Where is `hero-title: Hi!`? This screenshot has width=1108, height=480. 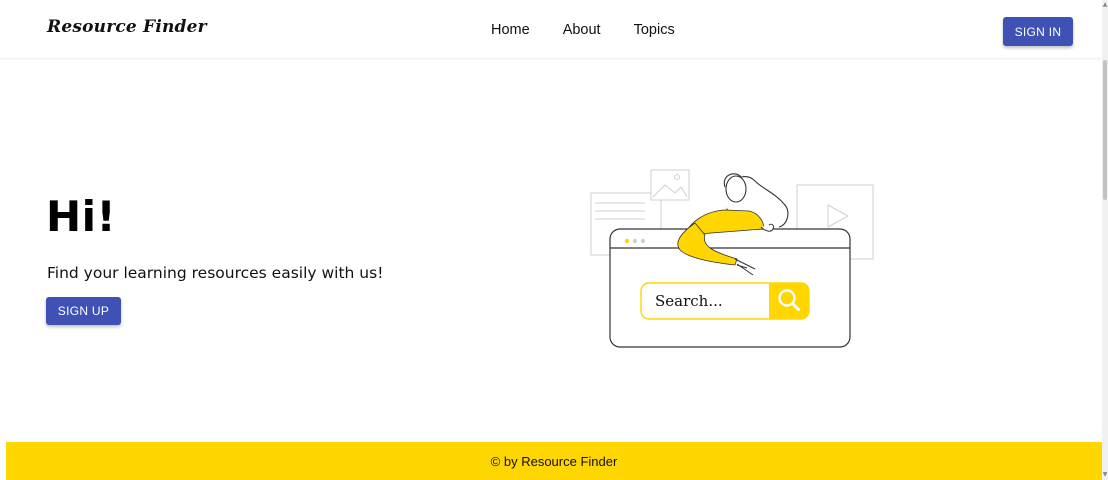
hero-title: Hi! is located at coordinates (81, 216).